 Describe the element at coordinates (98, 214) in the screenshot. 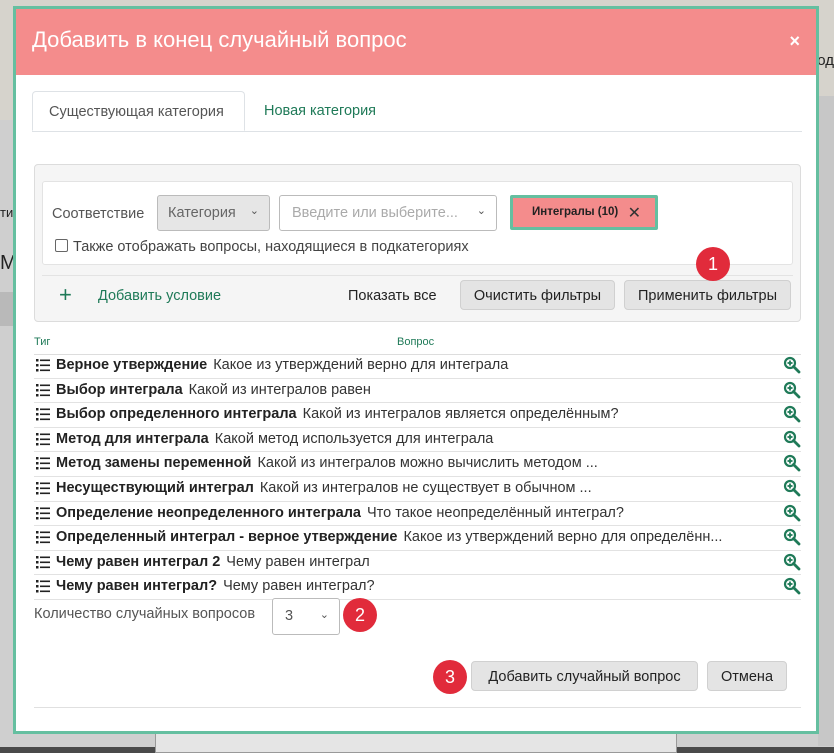

I see `match-label: Соответствие` at that location.